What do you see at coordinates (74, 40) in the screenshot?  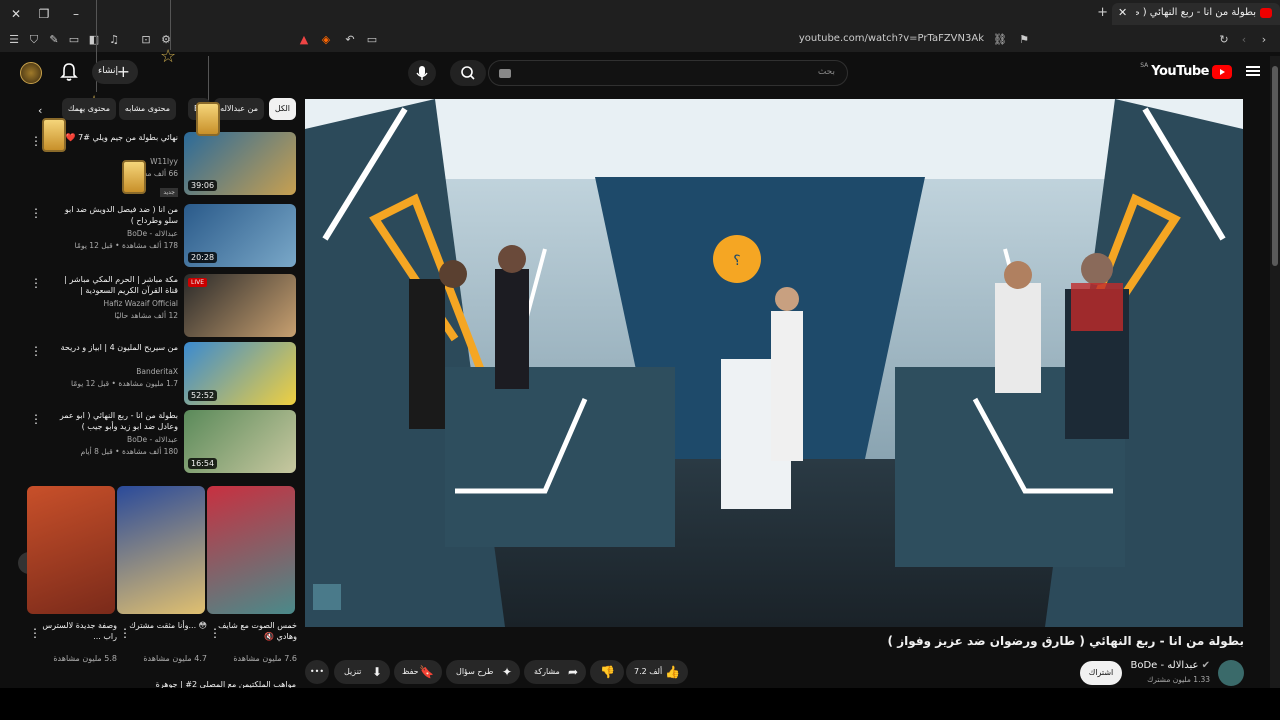 I see `tabs-icon: ▭` at bounding box center [74, 40].